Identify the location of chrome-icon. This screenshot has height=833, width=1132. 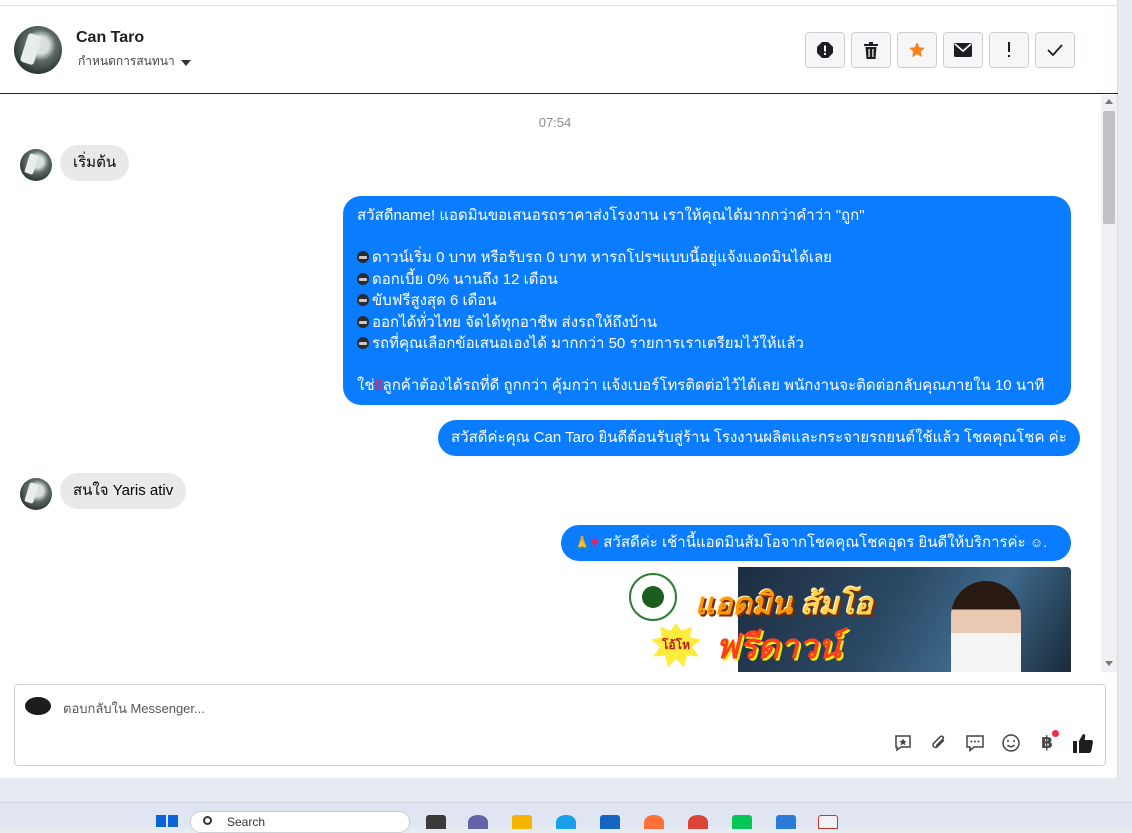
(698, 822).